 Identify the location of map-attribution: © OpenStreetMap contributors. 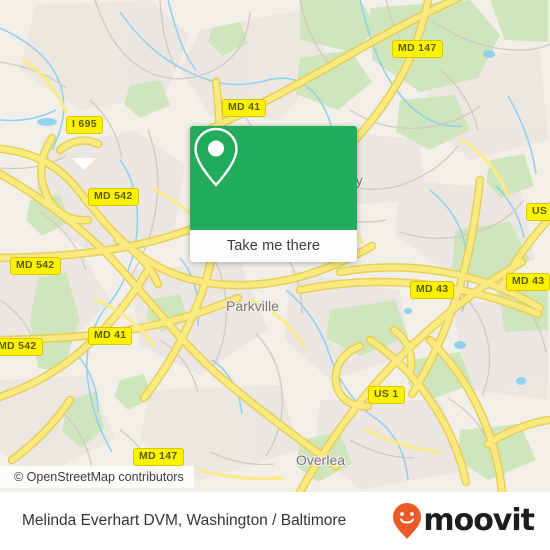
(97, 477).